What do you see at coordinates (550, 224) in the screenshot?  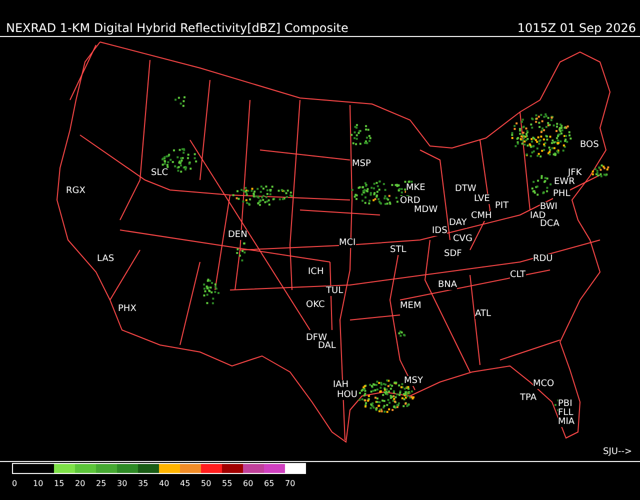 I see `station-label: DCA` at bounding box center [550, 224].